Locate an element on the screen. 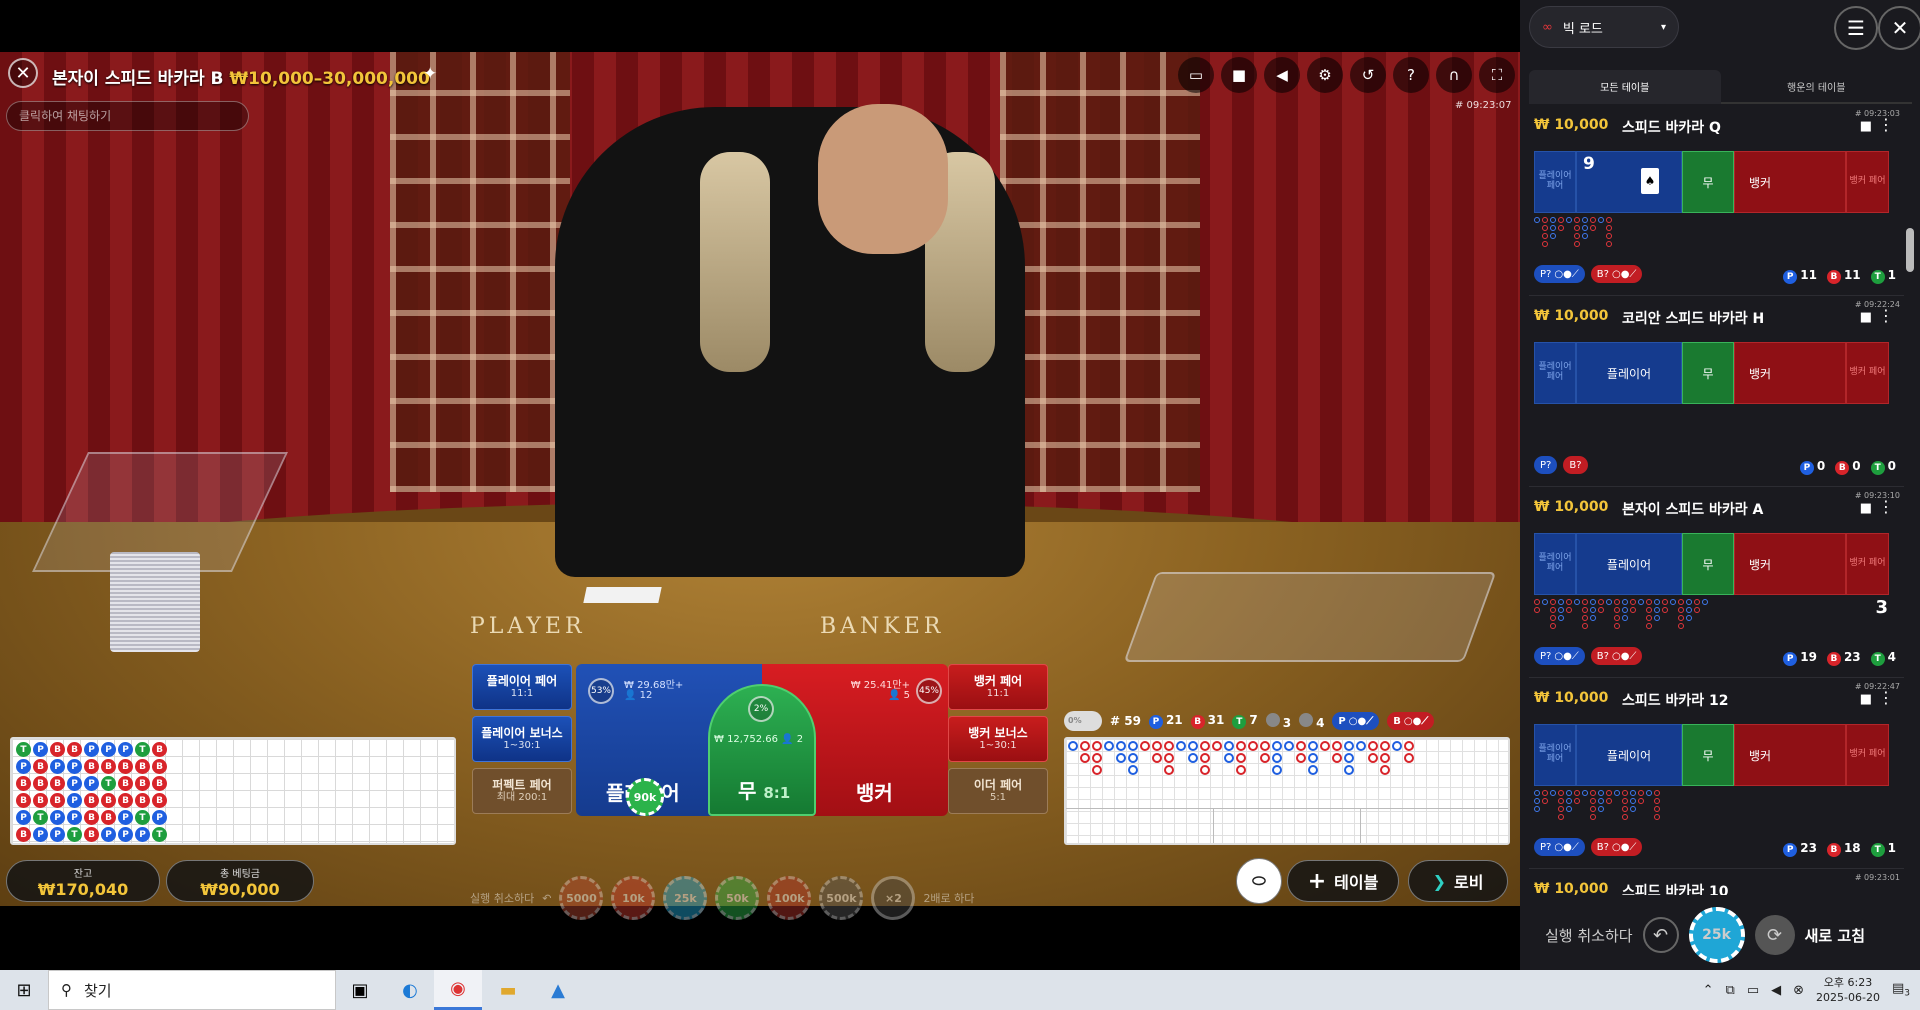 The height and width of the screenshot is (1010, 1920). refresh-label: 새로 고침 is located at coordinates (1835, 935).